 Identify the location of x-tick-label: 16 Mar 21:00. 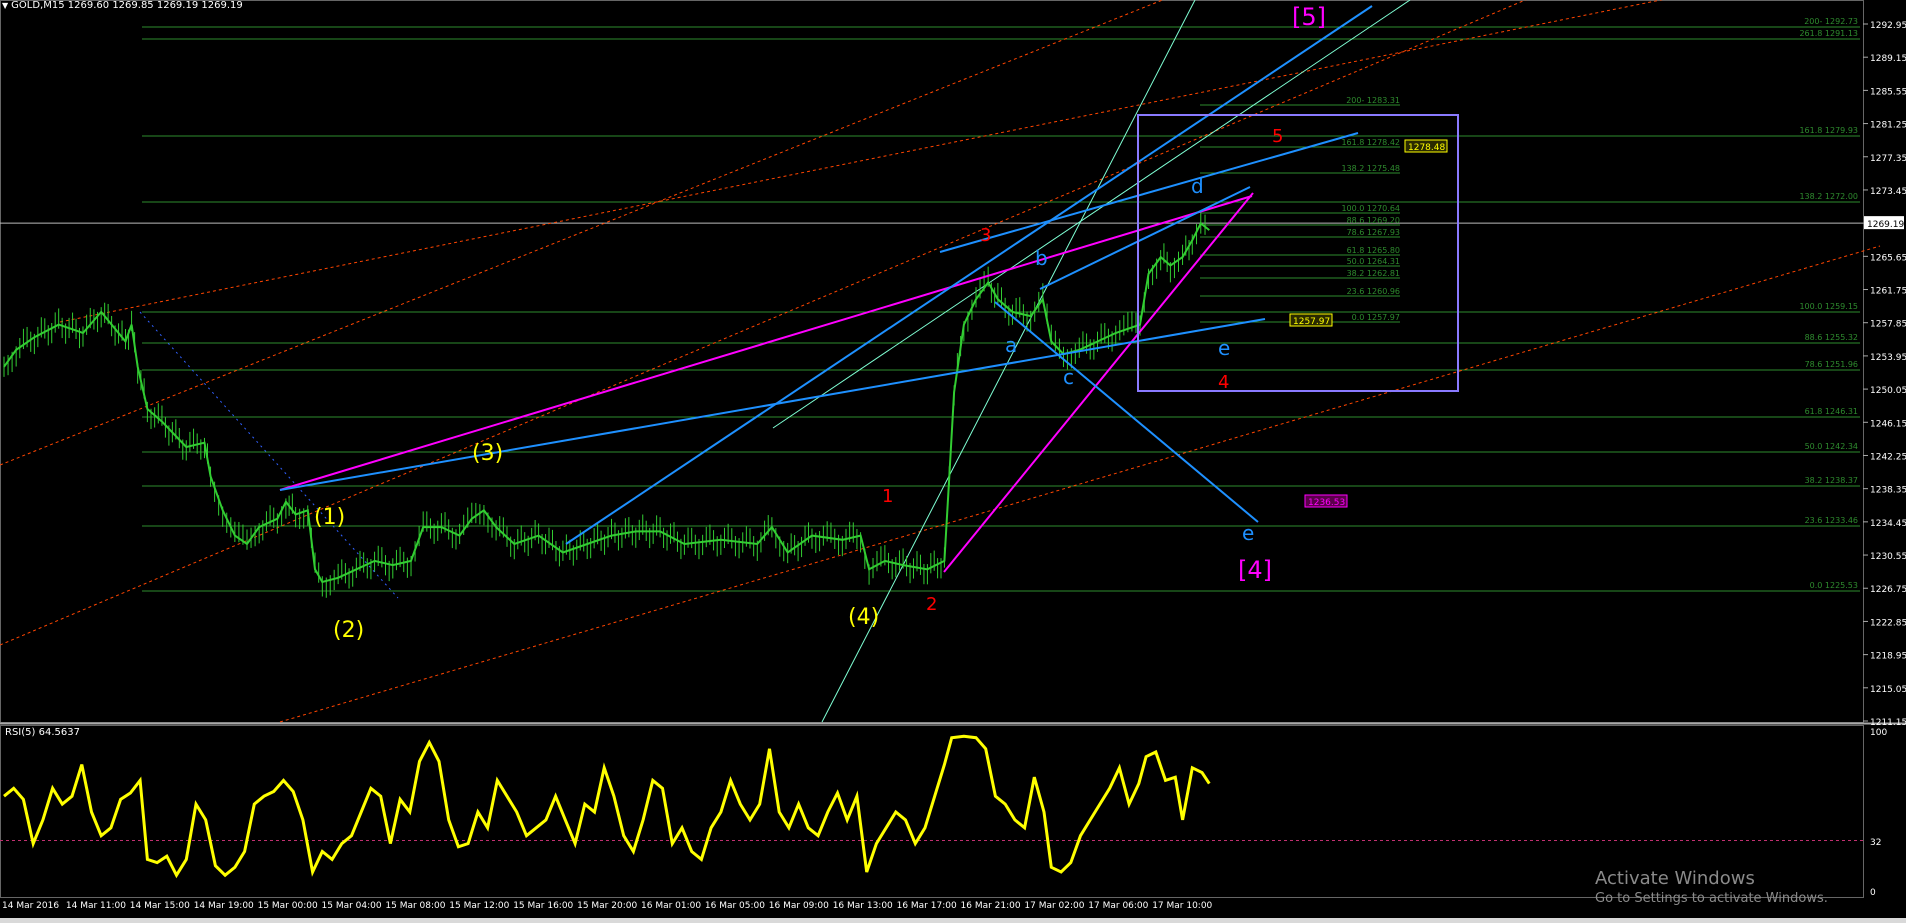
(991, 906).